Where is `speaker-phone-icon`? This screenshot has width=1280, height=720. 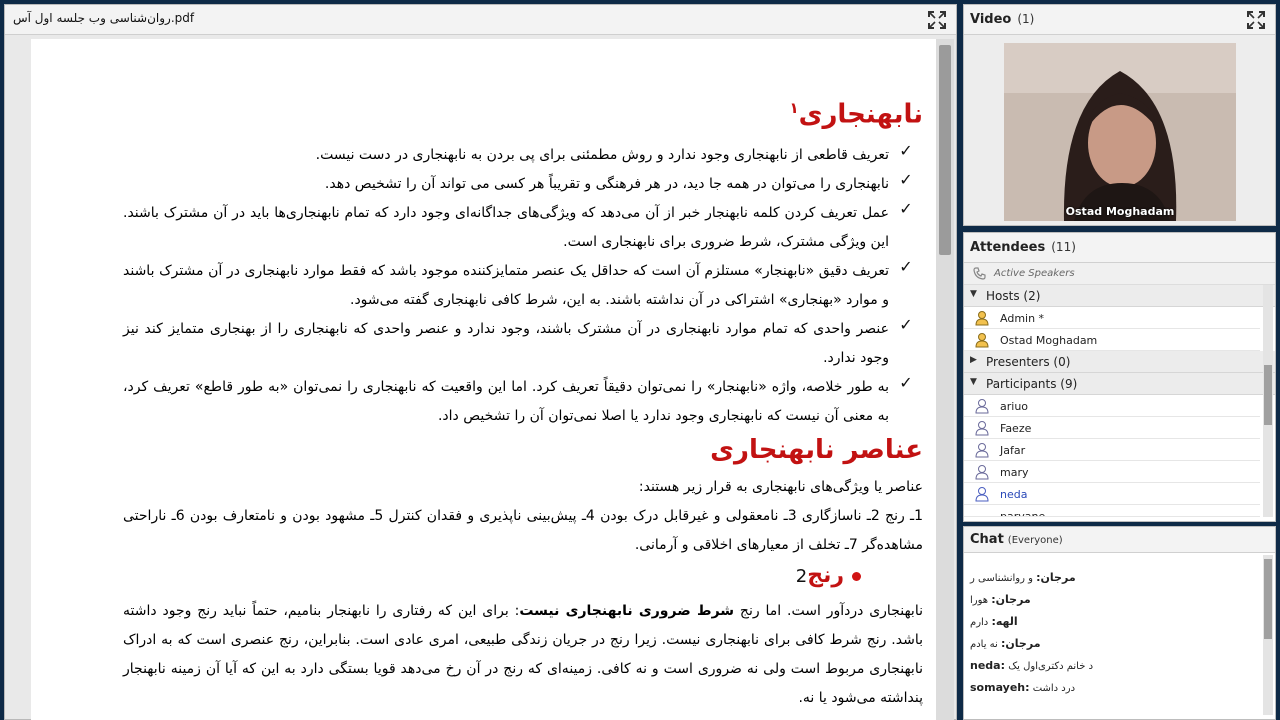
speaker-phone-icon is located at coordinates (979, 273).